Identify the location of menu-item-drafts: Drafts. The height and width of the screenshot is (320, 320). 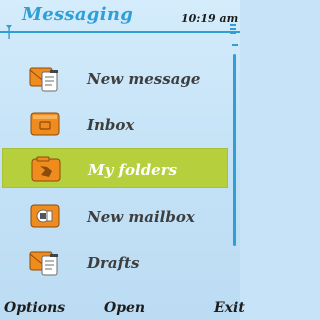
(115, 262).